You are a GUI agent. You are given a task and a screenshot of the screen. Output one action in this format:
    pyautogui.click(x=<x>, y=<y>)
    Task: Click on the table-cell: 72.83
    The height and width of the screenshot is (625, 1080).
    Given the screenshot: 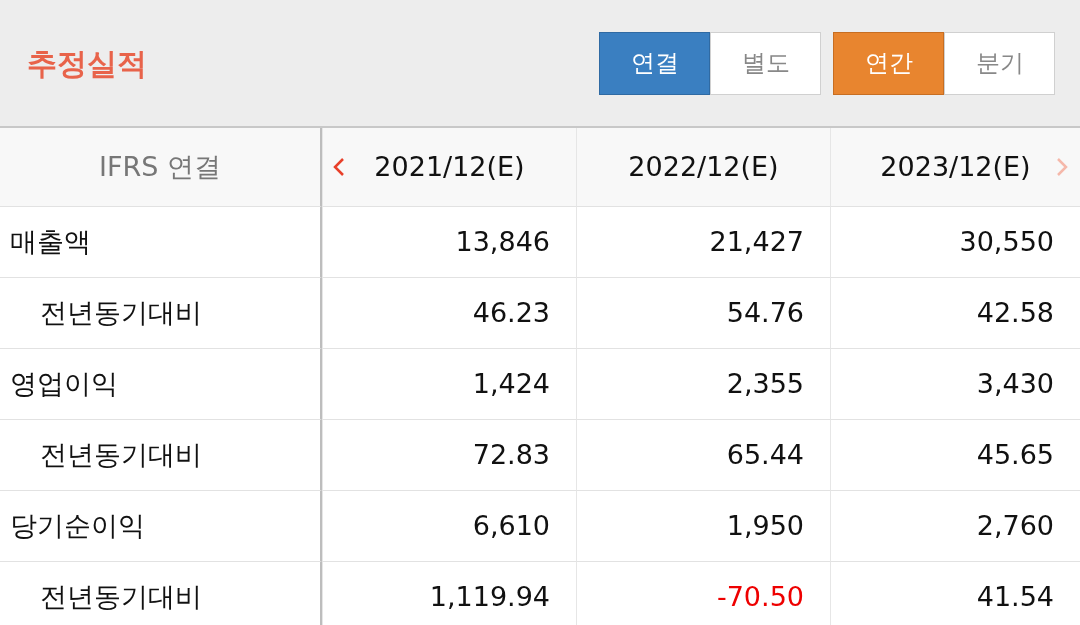 What is the action you would take?
    pyautogui.click(x=449, y=455)
    